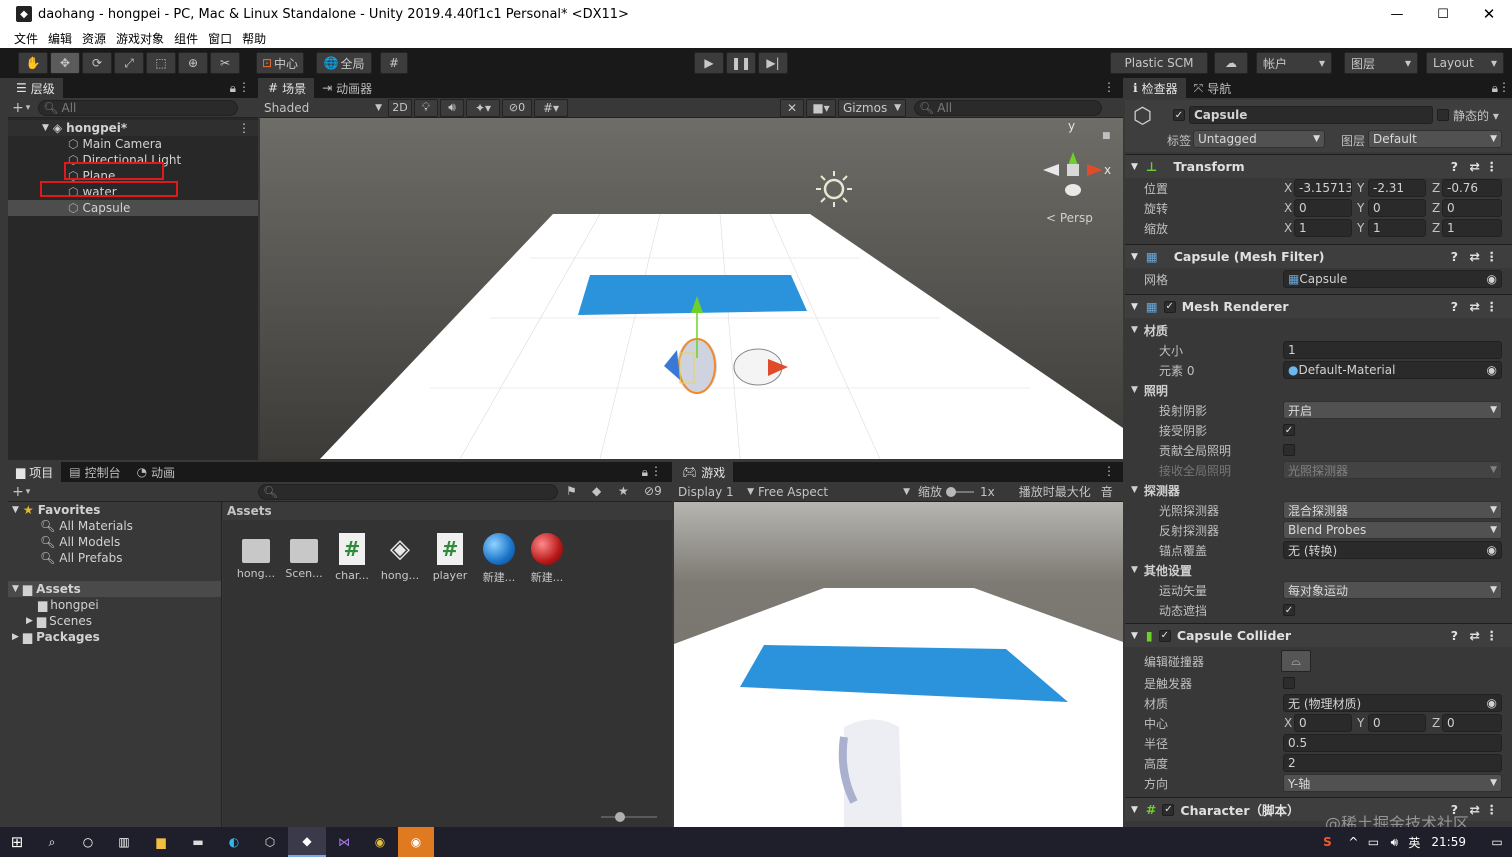  I want to click on grid-toggle-icon: #▾, so click(551, 107).